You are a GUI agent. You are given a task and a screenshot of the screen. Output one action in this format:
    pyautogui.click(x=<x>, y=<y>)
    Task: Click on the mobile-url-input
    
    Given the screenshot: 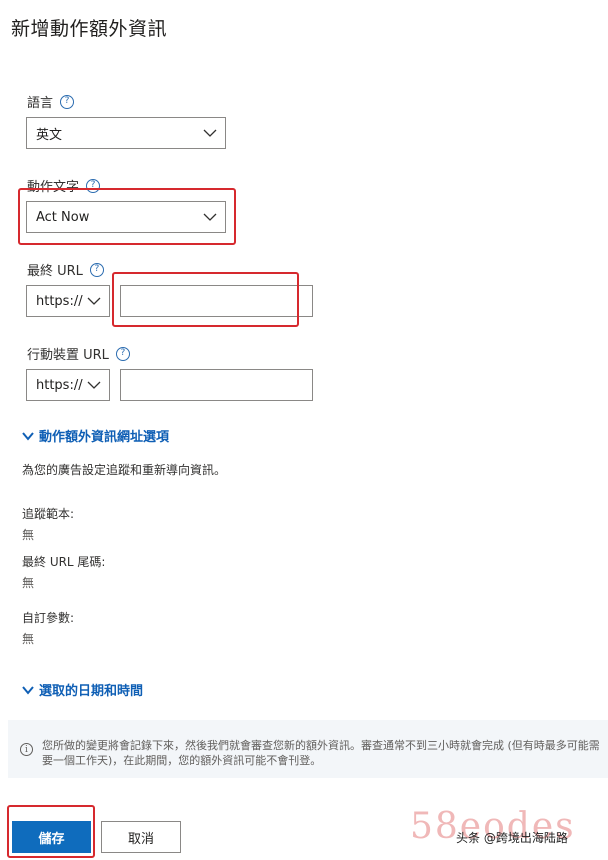 What is the action you would take?
    pyautogui.click(x=216, y=385)
    